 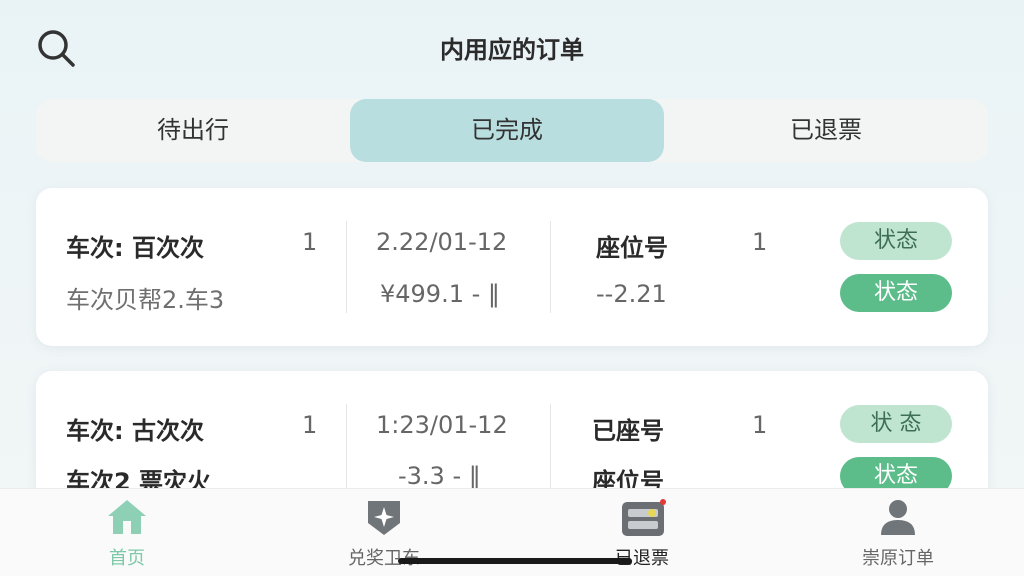 What do you see at coordinates (631, 294) in the screenshot?
I see `seat-value: --2.21` at bounding box center [631, 294].